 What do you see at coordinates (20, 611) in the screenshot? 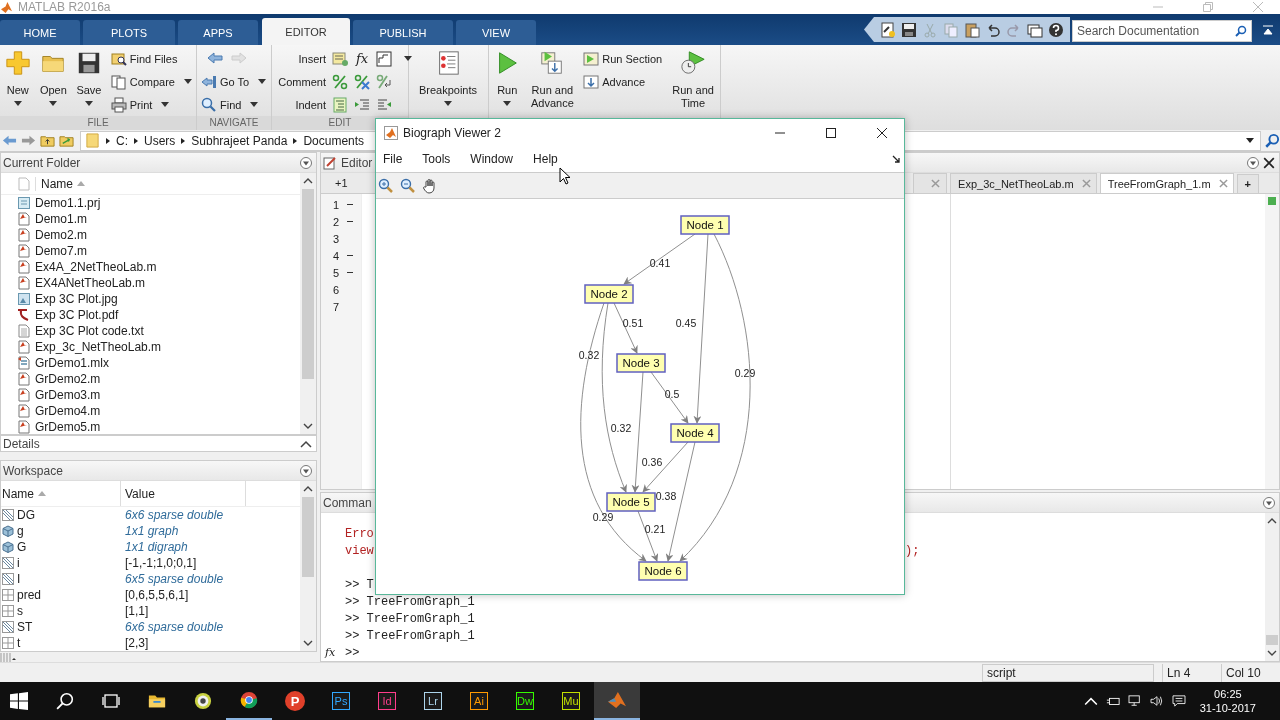
I see `variable-name: s` at bounding box center [20, 611].